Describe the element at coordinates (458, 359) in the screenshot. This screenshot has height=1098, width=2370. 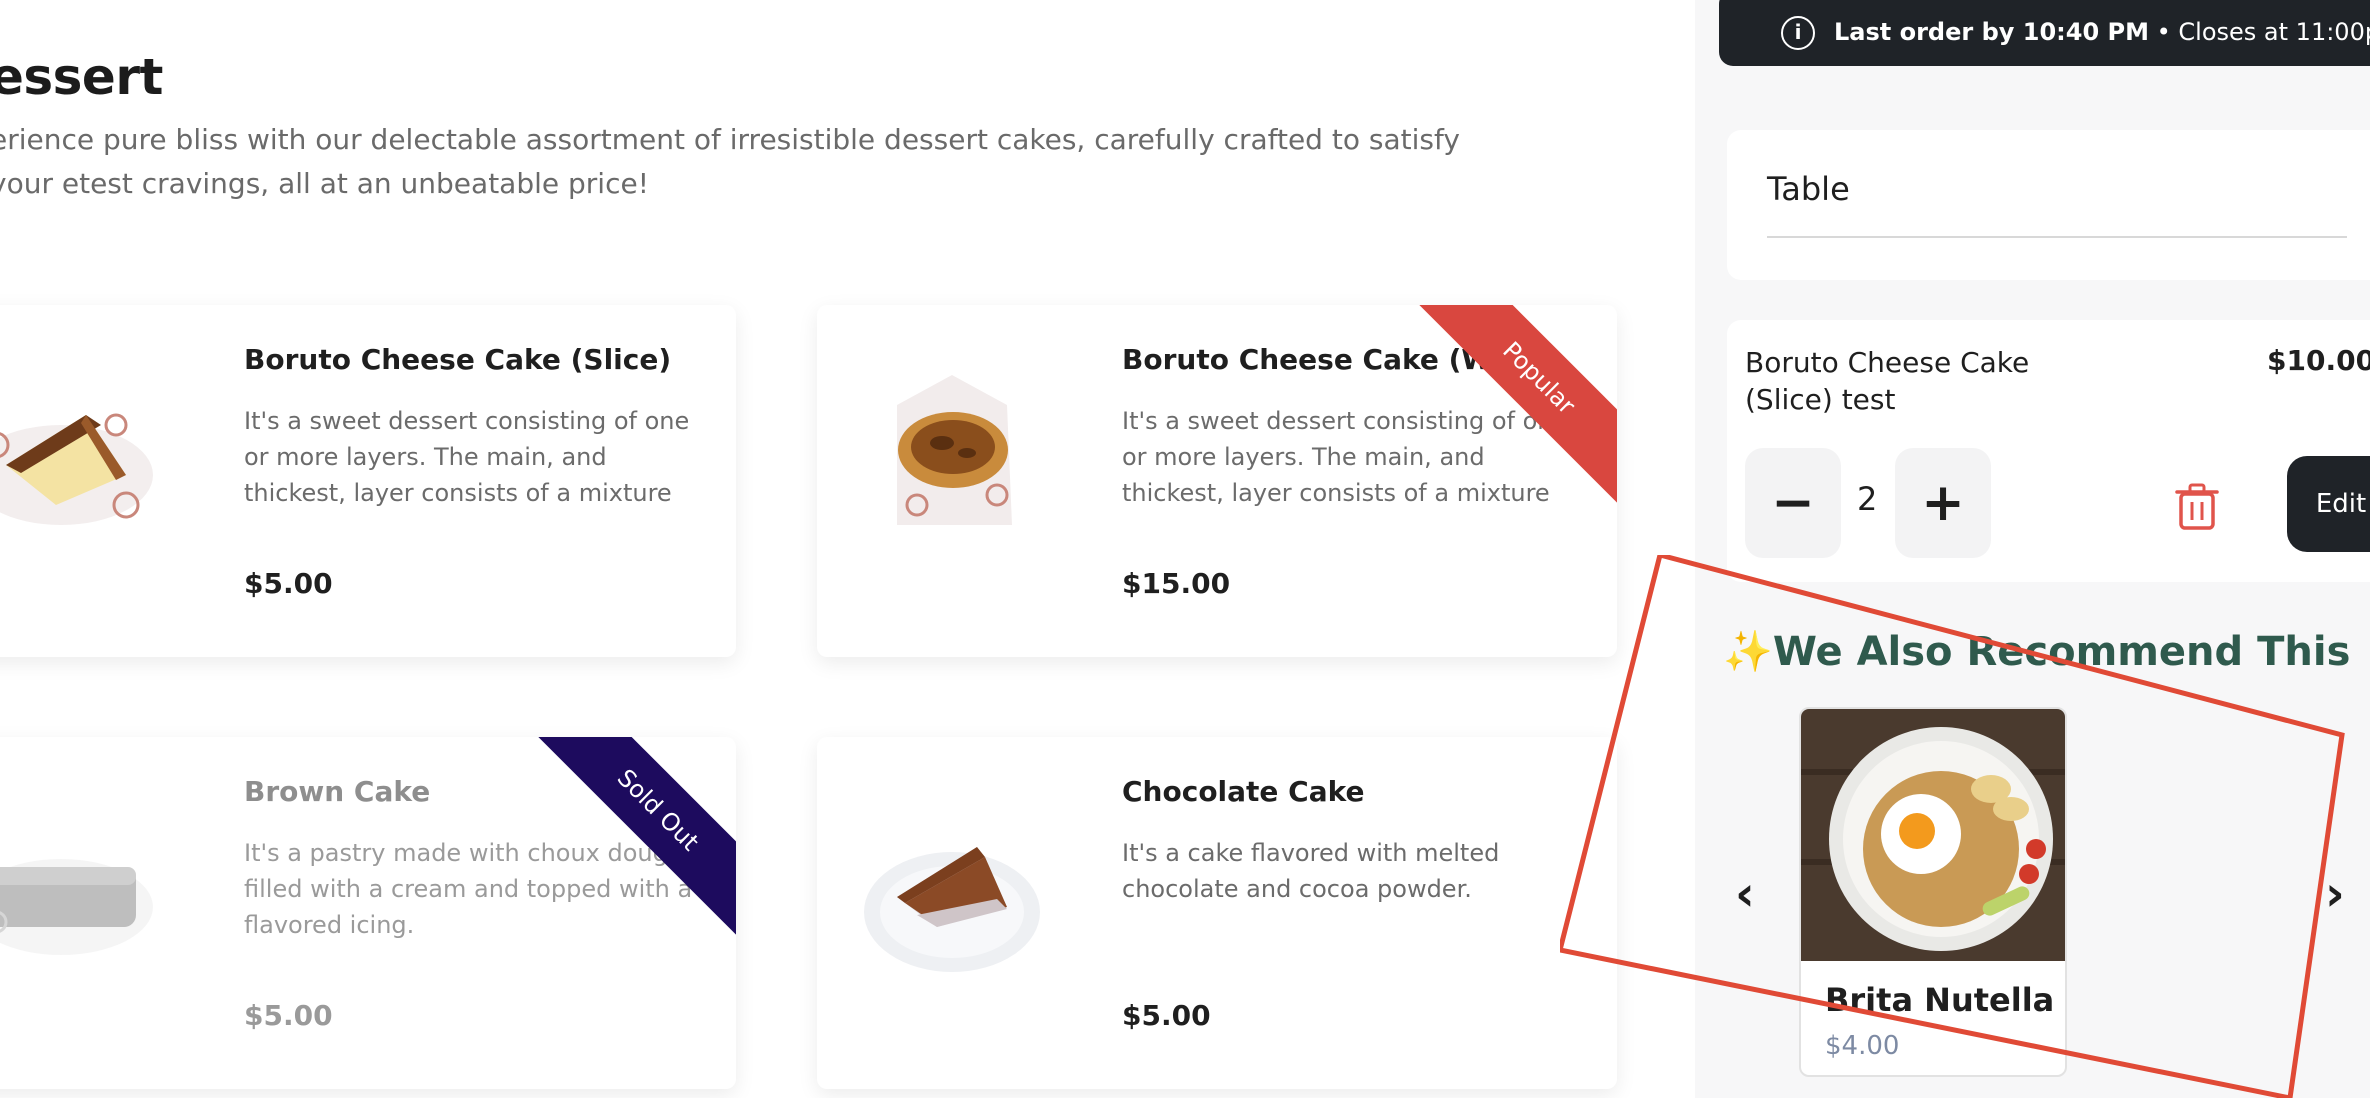
I see `item-name: Boruto Cheese Cake (Slice)` at that location.